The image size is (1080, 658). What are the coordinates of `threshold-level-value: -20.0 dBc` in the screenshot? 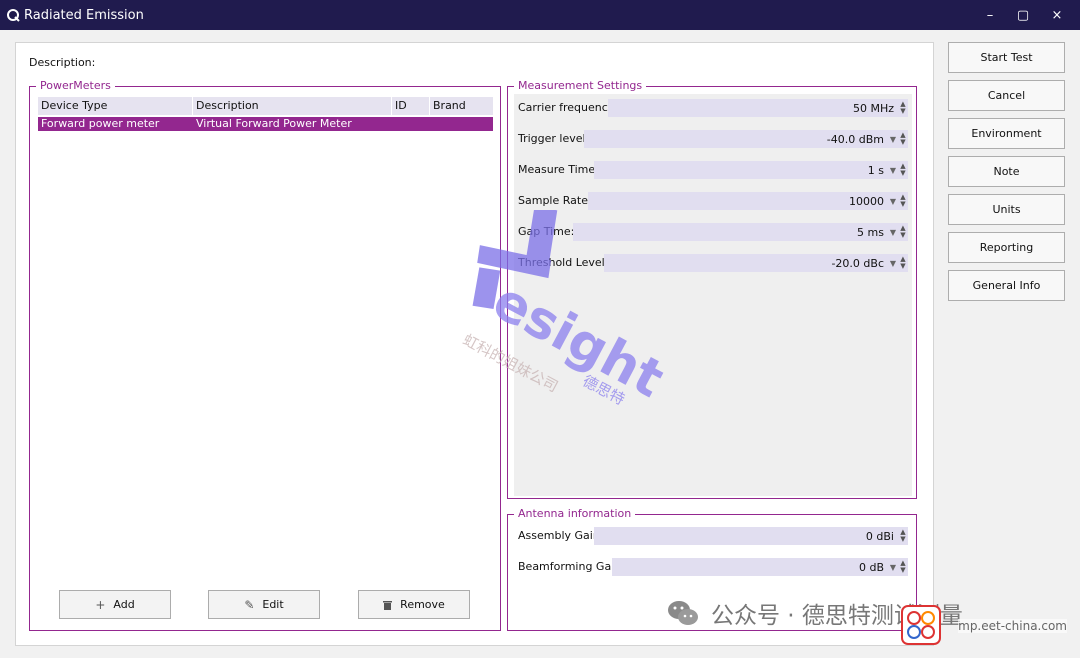 It's located at (857, 263).